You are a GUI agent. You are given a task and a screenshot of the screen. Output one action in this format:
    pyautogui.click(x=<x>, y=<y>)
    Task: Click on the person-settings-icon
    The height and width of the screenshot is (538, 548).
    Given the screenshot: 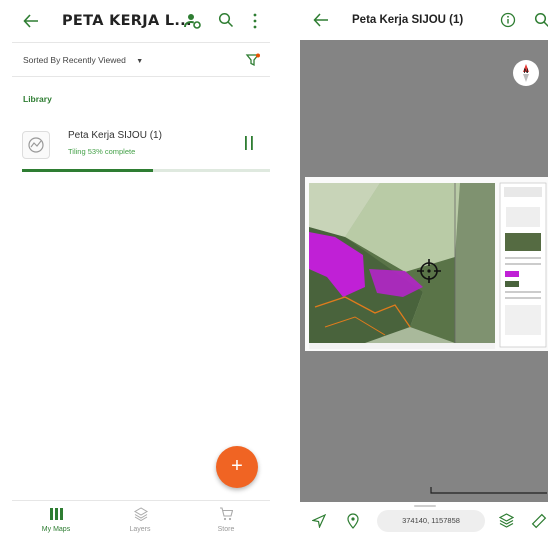 What is the action you would take?
    pyautogui.click(x=193, y=21)
    